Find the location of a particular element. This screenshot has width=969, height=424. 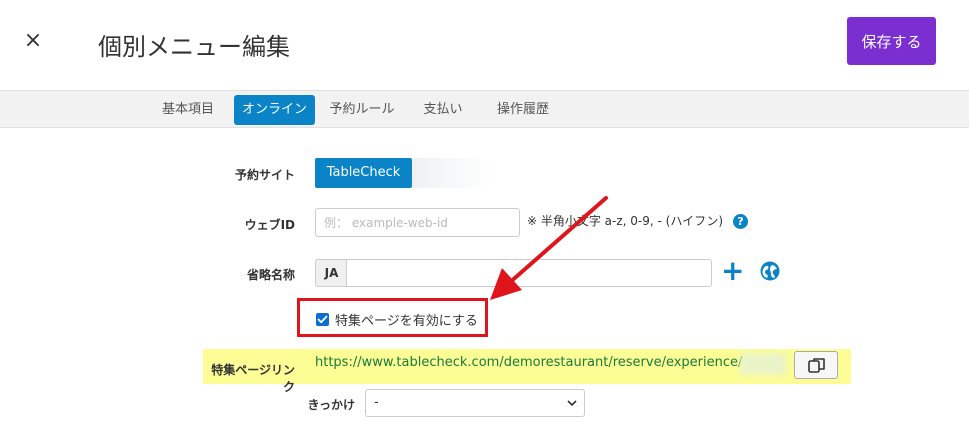

page-title: 個別メニュー編集 is located at coordinates (194, 47).